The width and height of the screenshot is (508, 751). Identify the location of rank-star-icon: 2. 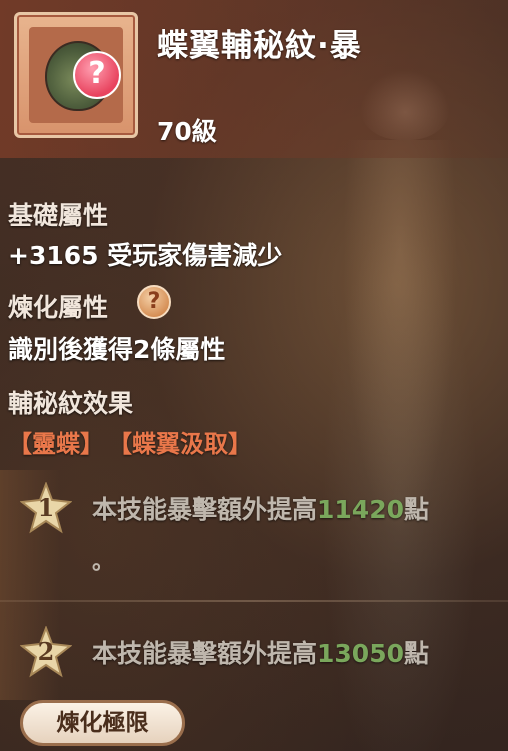
(46, 652).